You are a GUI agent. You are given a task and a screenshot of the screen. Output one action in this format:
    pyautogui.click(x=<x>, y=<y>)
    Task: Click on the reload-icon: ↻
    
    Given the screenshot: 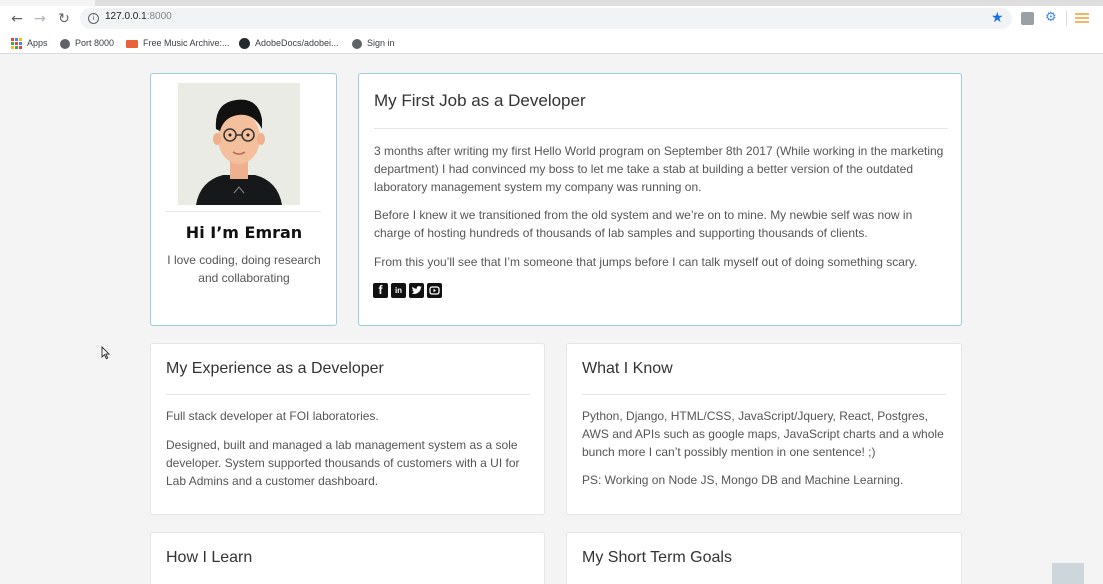 What is the action you would take?
    pyautogui.click(x=64, y=19)
    